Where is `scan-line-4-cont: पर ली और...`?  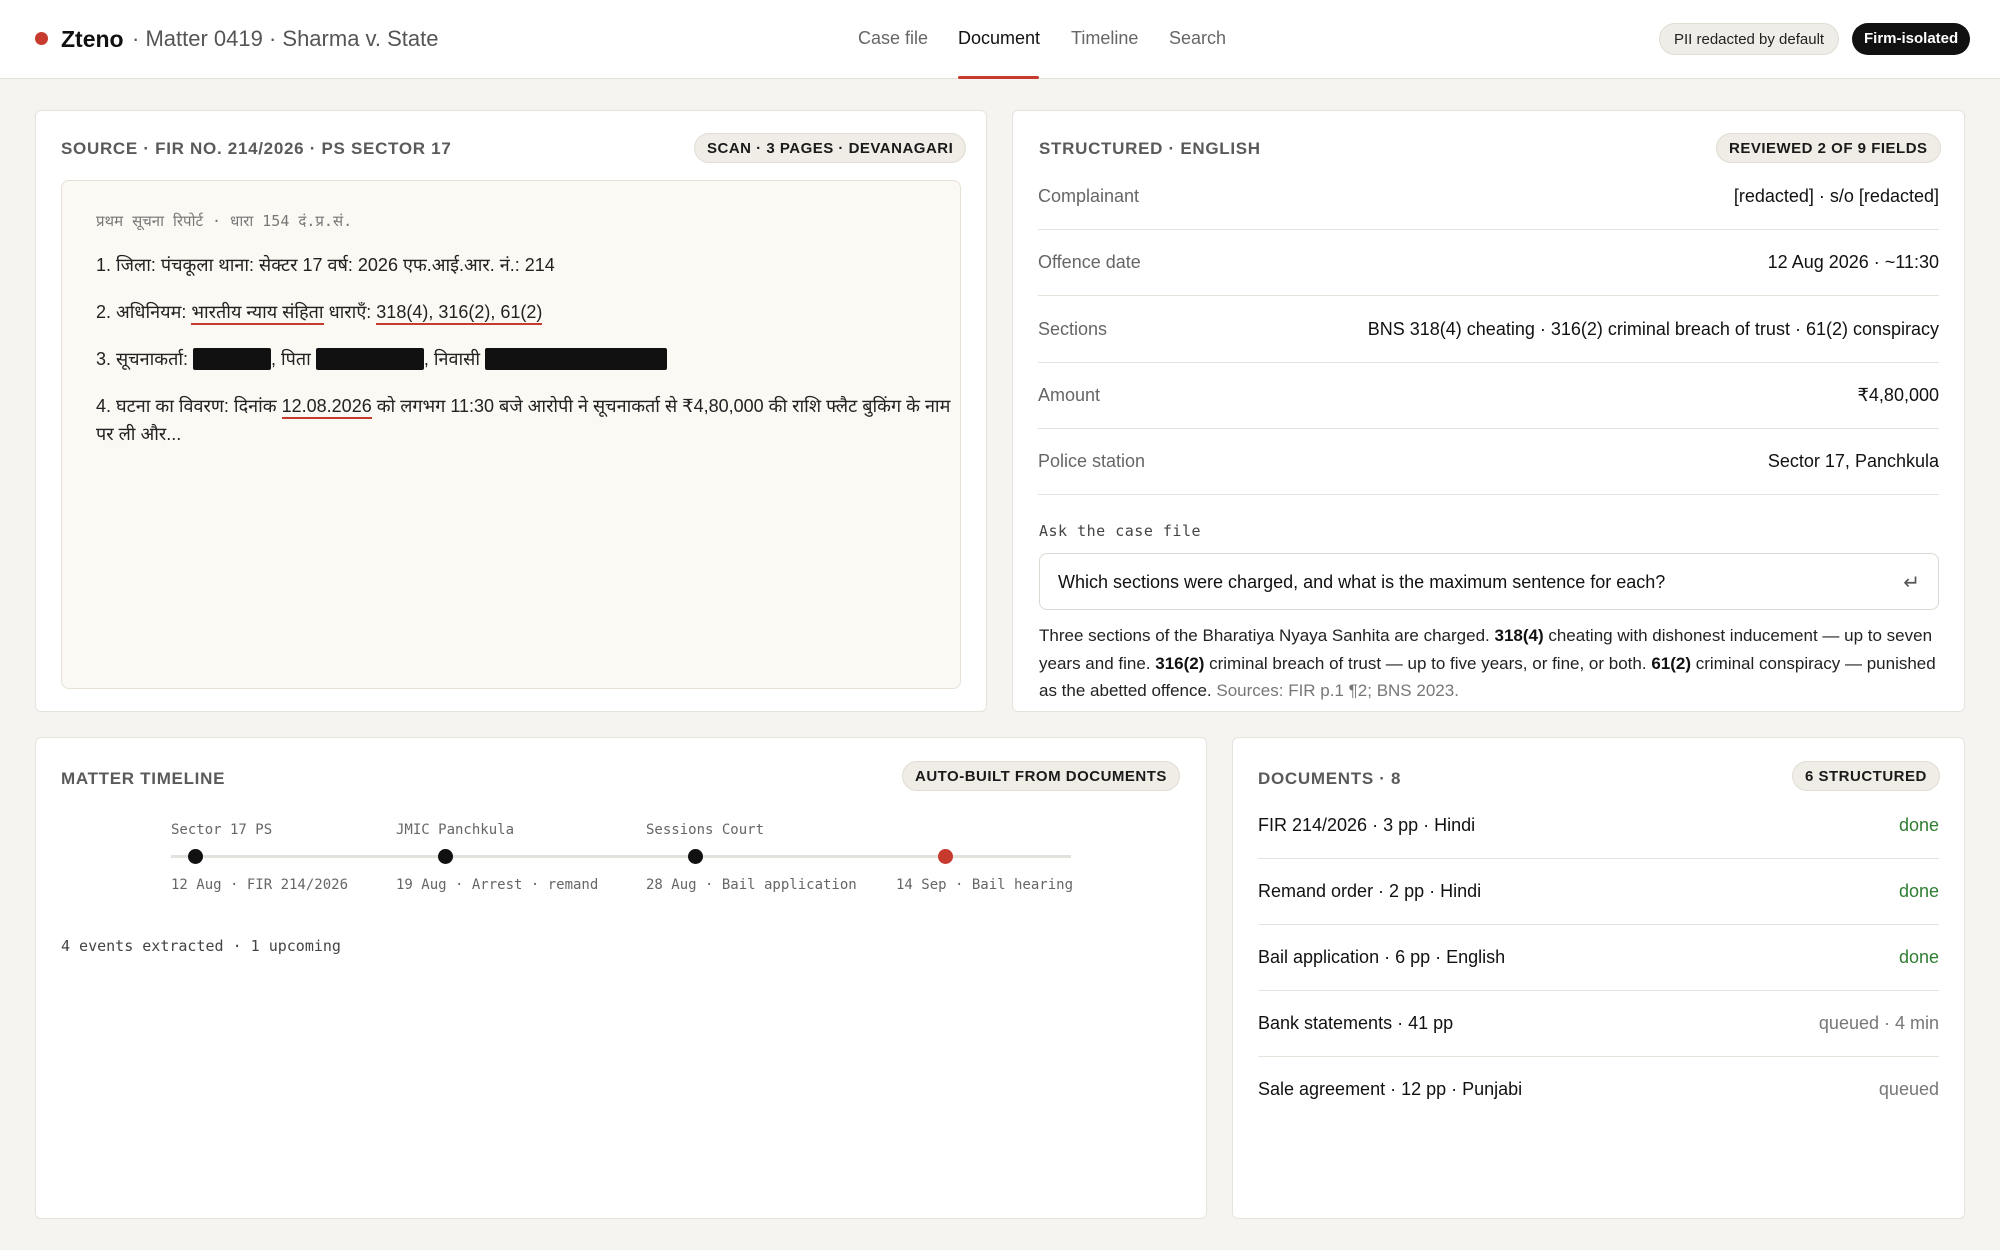
scan-line-4-cont: पर ली और... is located at coordinates (139, 434).